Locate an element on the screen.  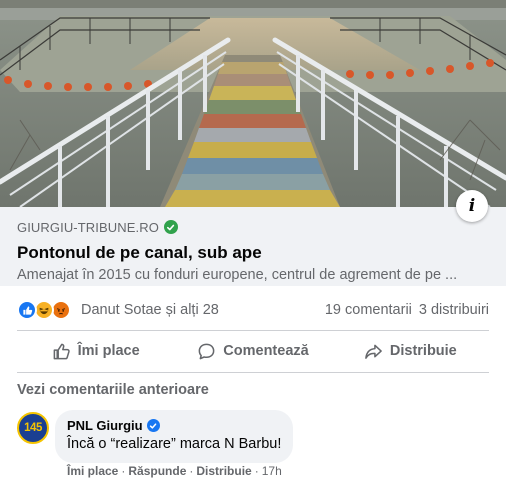
view-previous-comments: Vezi comentariile anterioare is located at coordinates (113, 390).